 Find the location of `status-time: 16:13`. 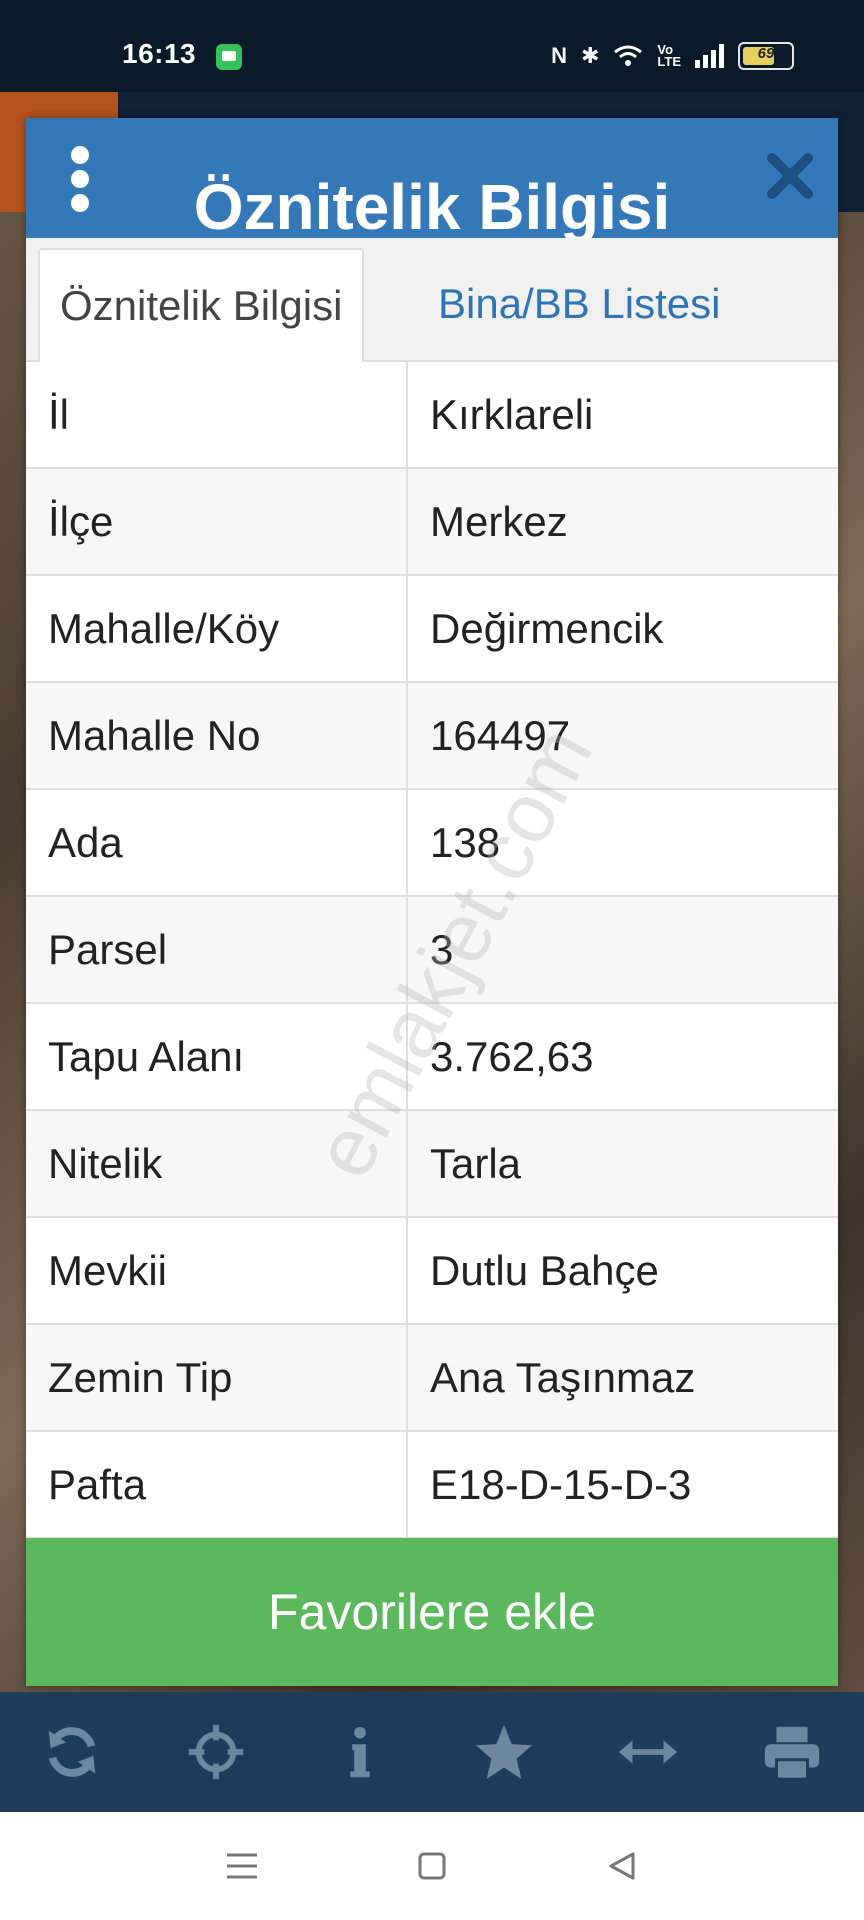

status-time: 16:13 is located at coordinates (159, 53).